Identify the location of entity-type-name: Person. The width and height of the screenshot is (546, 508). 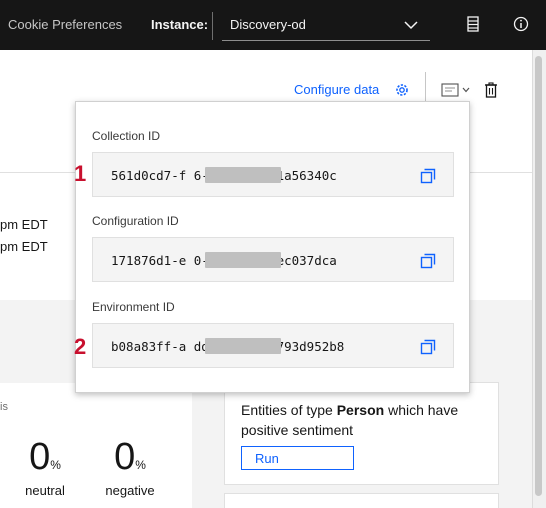
(360, 410).